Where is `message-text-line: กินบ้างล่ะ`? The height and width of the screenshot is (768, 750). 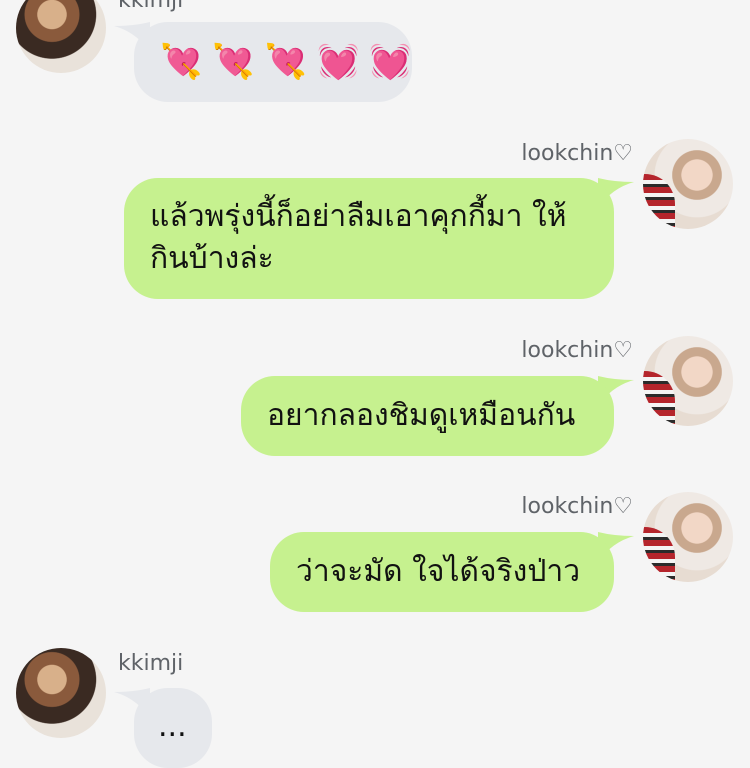 message-text-line: กินบ้างล่ะ is located at coordinates (212, 258).